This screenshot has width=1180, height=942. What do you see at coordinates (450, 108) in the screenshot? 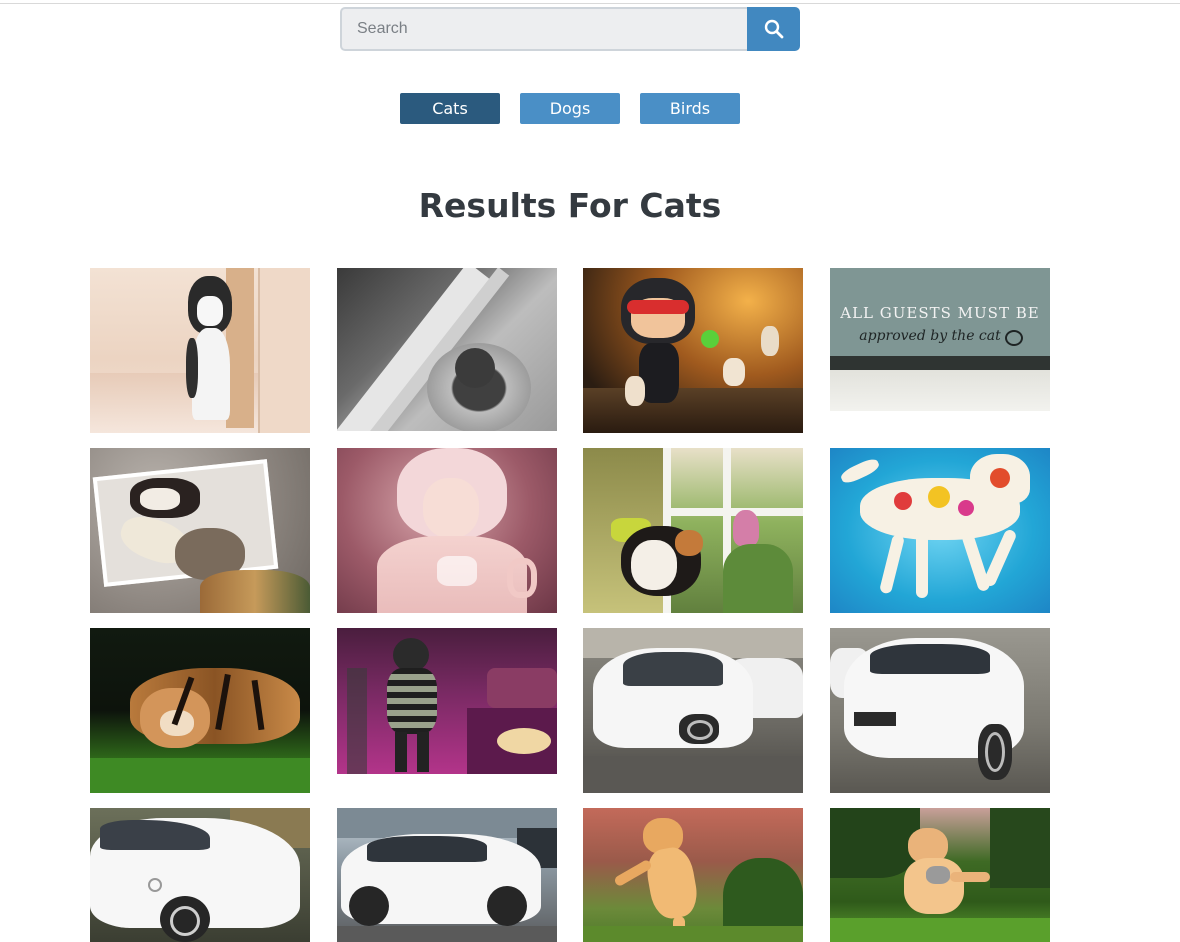
I see `filter-cats-button: Cats` at bounding box center [450, 108].